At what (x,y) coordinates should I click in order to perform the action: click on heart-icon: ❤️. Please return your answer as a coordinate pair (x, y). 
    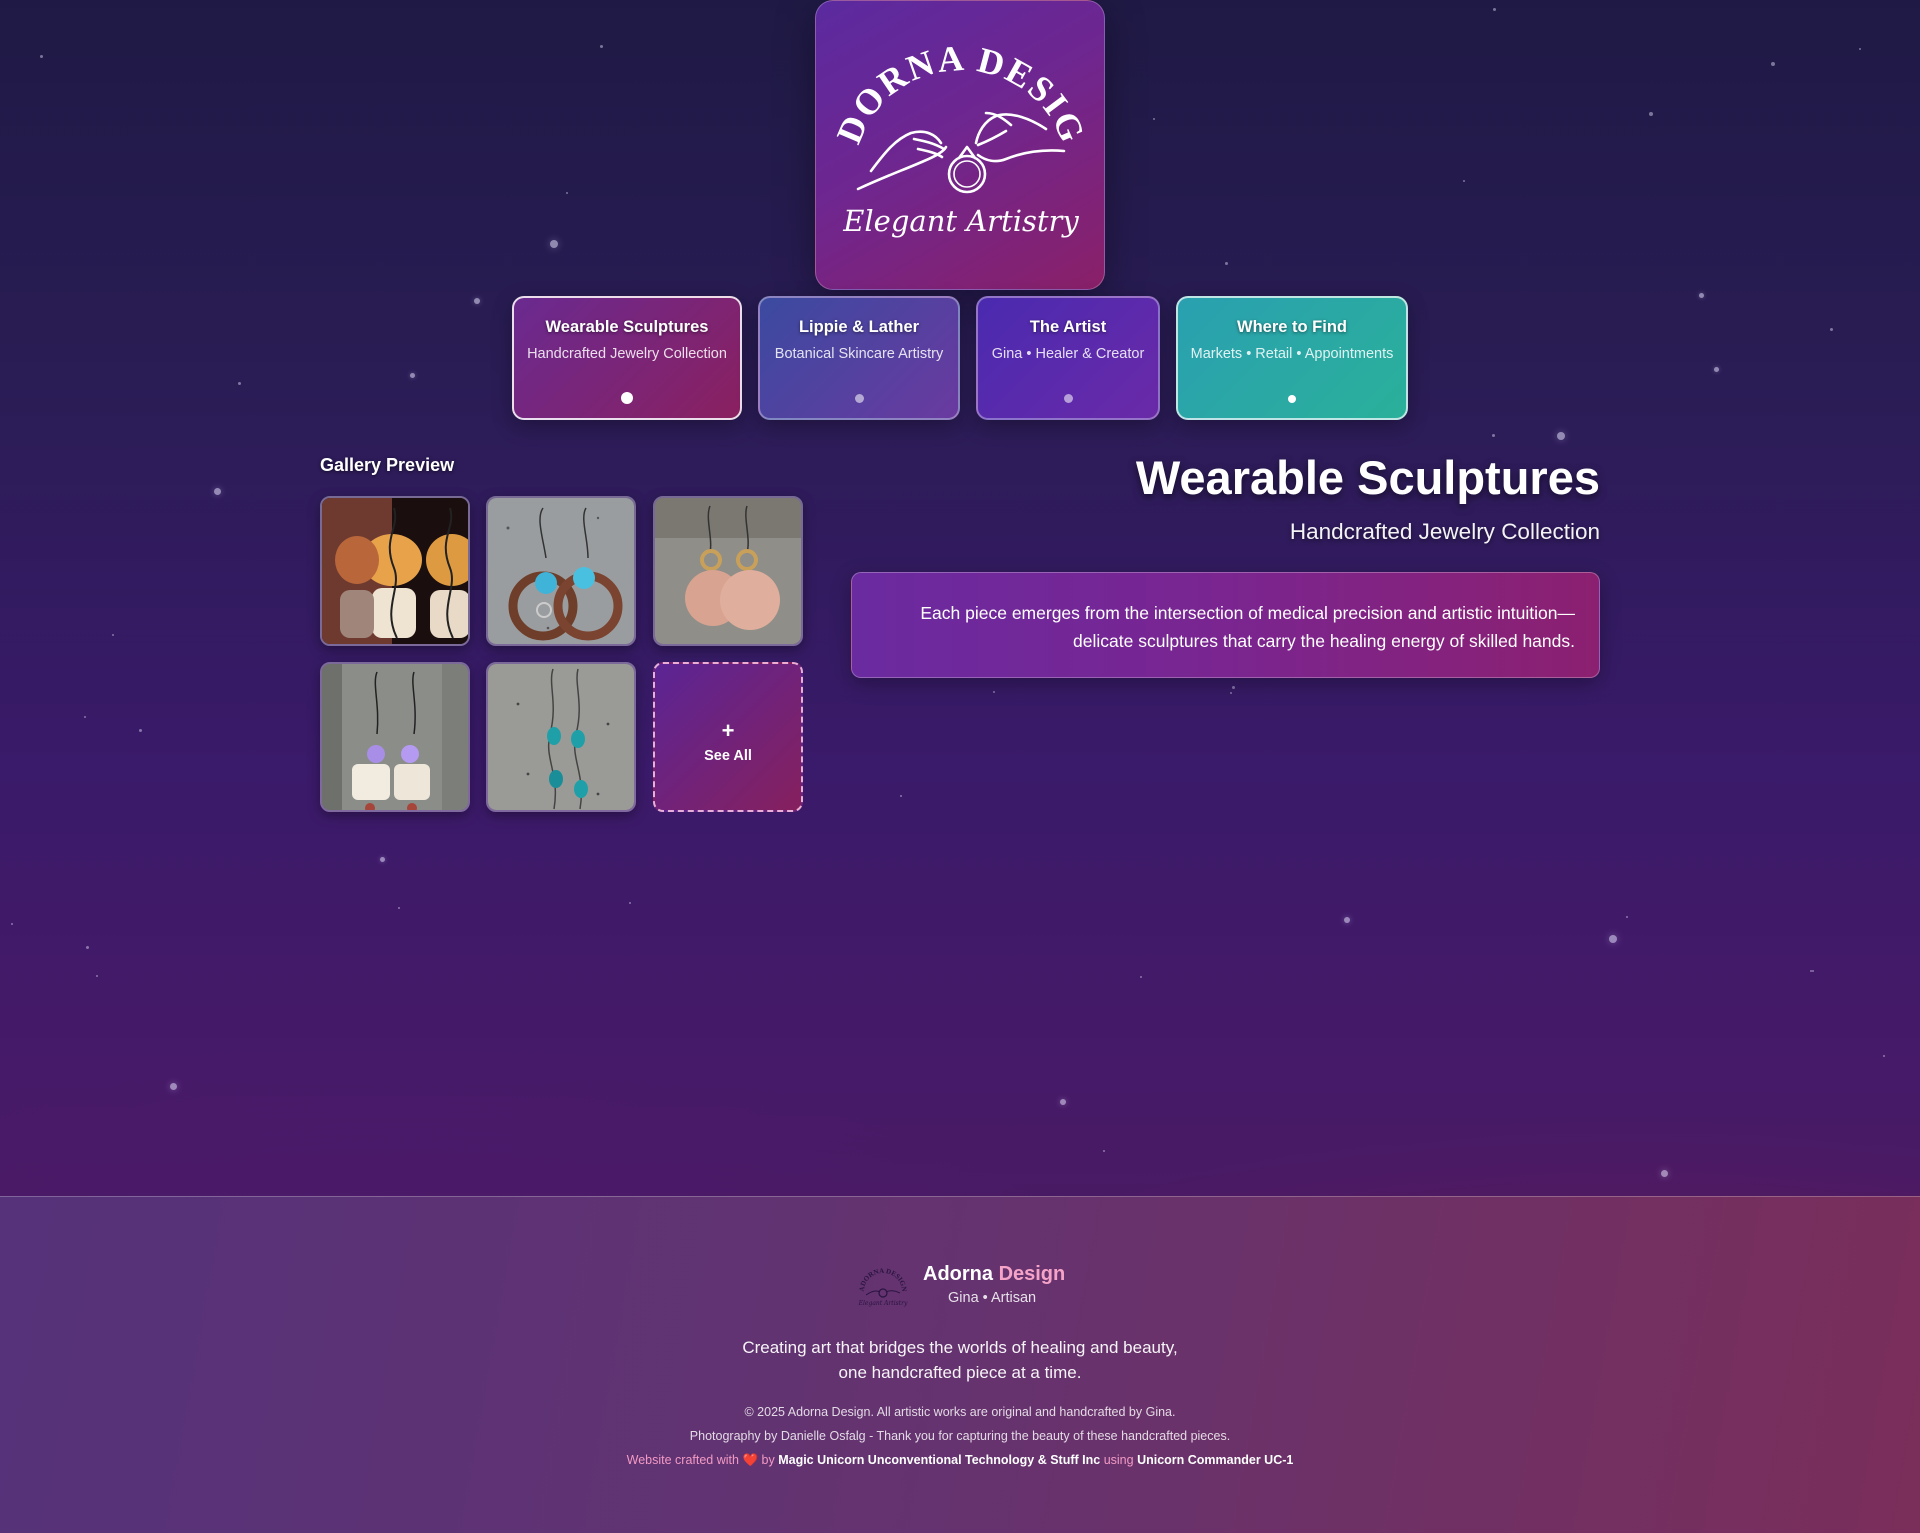
    Looking at the image, I should click on (750, 1460).